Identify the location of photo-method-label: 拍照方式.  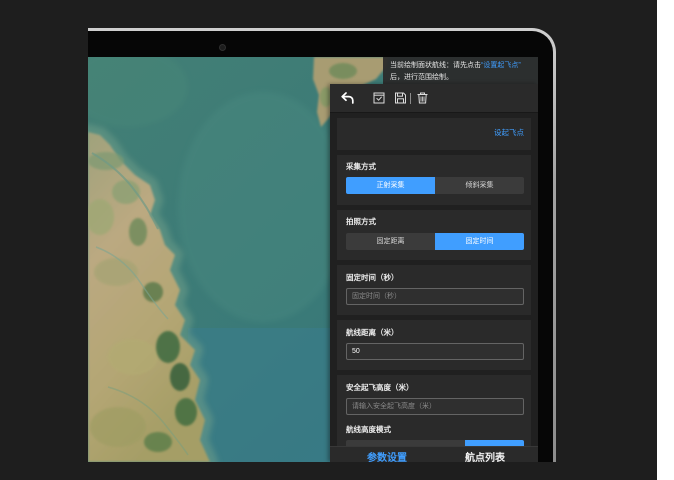
(361, 221).